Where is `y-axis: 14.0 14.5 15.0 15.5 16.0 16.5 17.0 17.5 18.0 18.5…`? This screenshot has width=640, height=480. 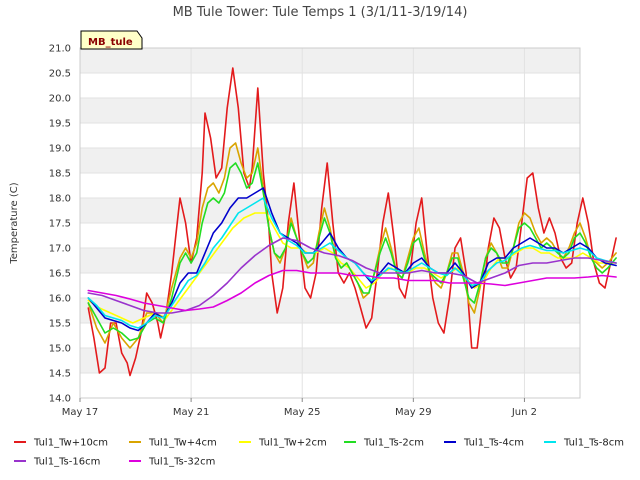
y-axis: 14.0 14.5 15.0 15.5 16.0 16.5 17.0 17.5 18.0 18.5… is located at coordinates (60, 224).